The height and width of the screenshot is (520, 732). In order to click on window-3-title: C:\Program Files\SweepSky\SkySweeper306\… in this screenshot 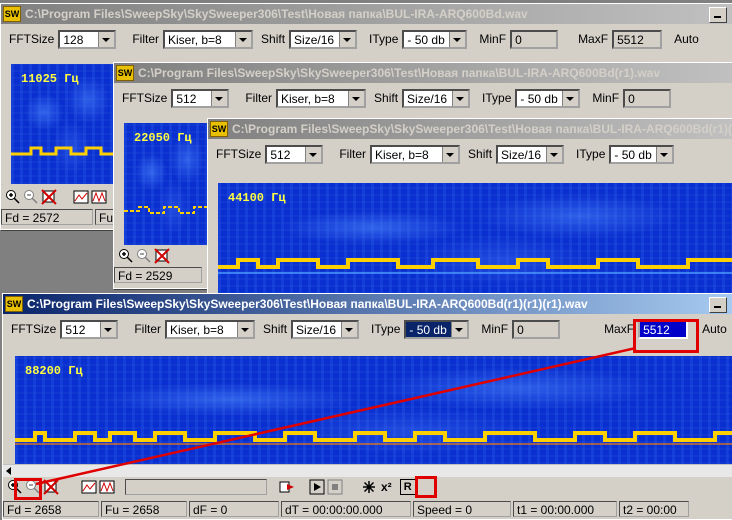, I will do `click(482, 129)`.